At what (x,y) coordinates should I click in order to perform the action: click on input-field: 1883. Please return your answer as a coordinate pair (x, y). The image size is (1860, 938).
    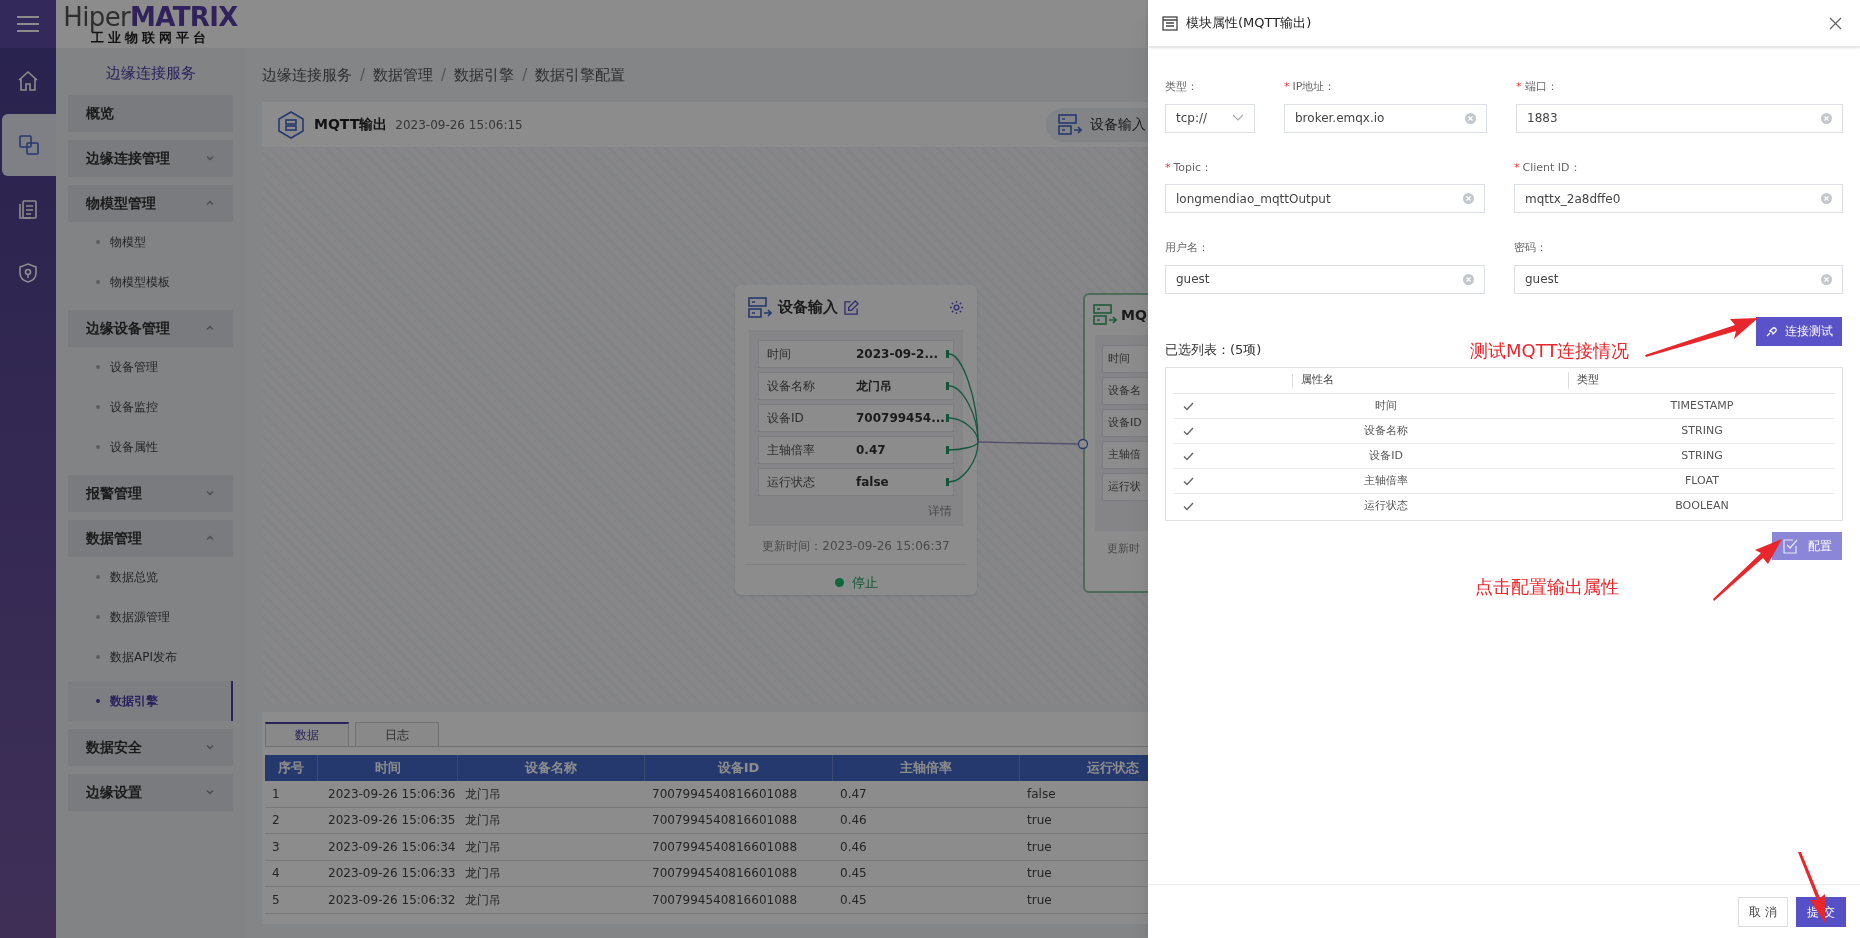
    Looking at the image, I should click on (1679, 118).